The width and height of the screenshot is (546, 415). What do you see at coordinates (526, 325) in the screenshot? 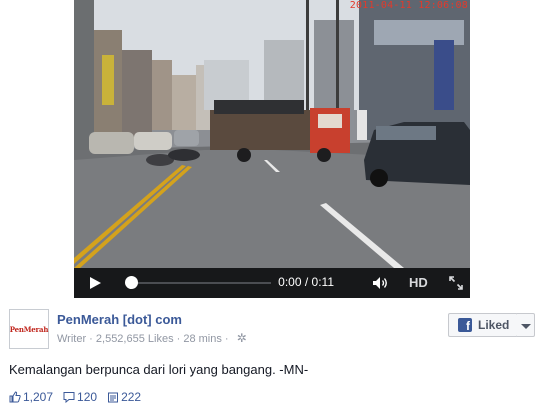
I see `chevron-down-icon` at bounding box center [526, 325].